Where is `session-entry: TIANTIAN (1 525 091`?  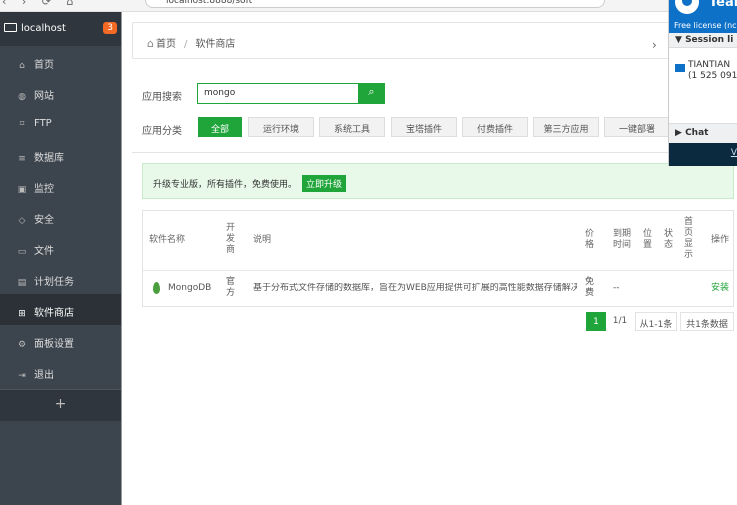 session-entry: TIANTIAN (1 525 091 is located at coordinates (712, 71).